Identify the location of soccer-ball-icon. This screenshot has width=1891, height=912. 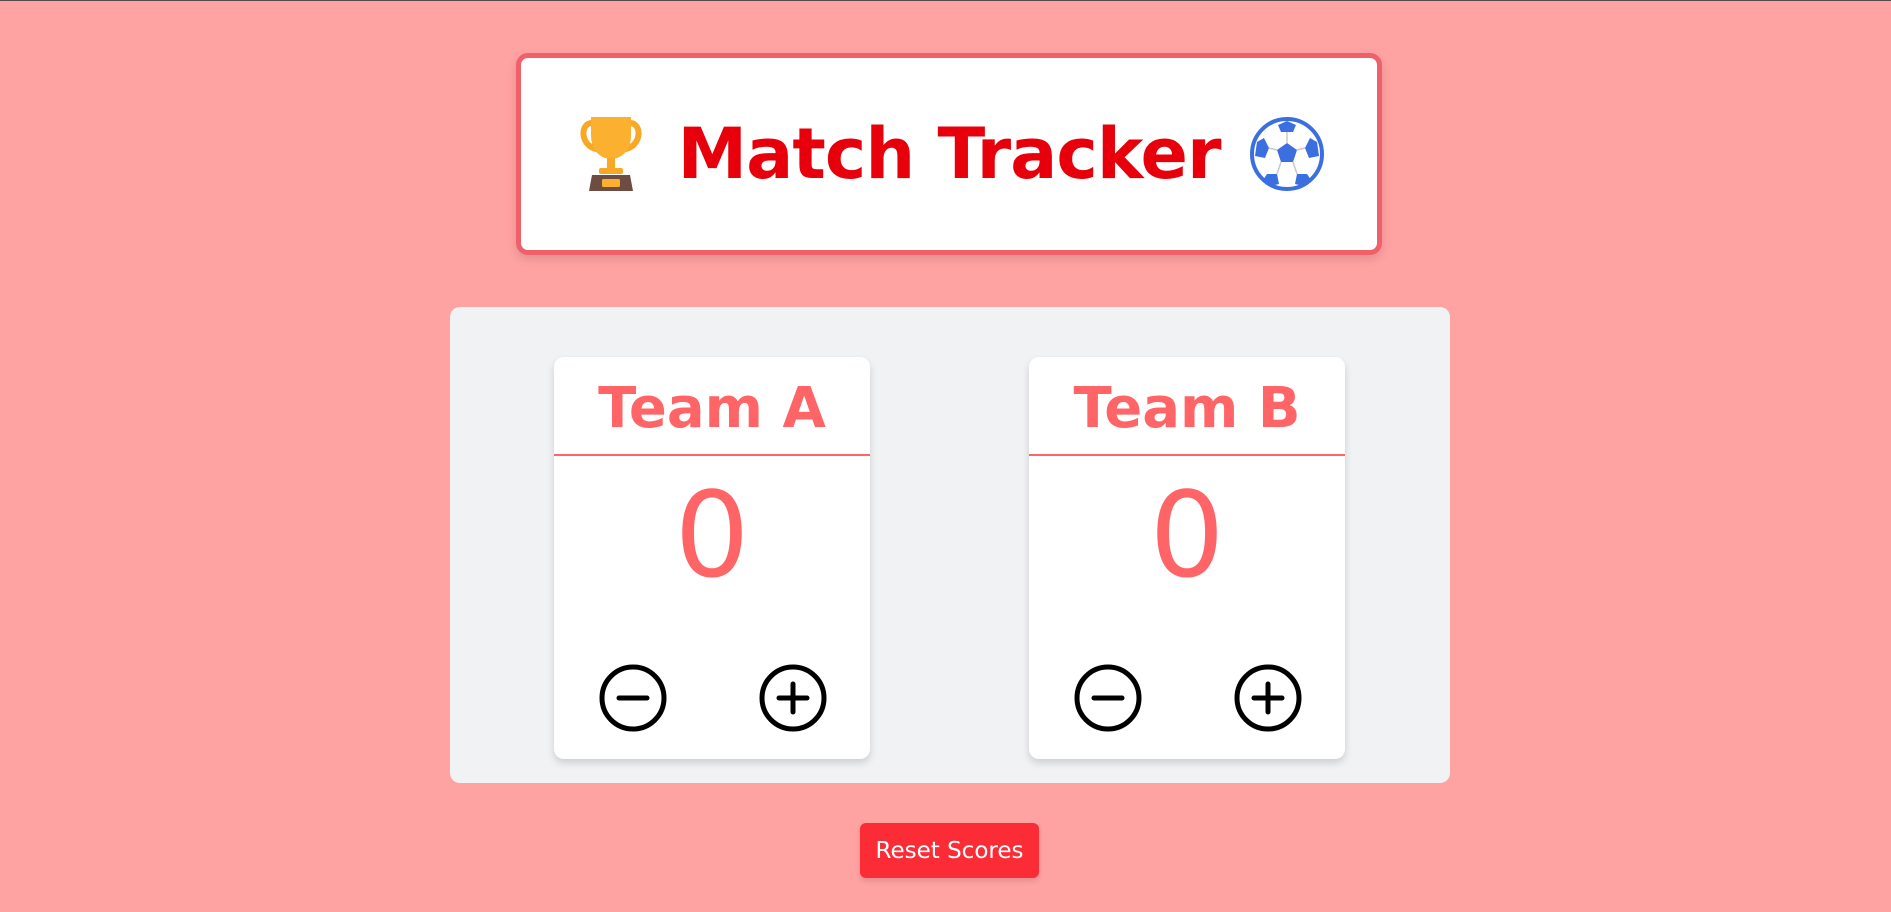
(1287, 154).